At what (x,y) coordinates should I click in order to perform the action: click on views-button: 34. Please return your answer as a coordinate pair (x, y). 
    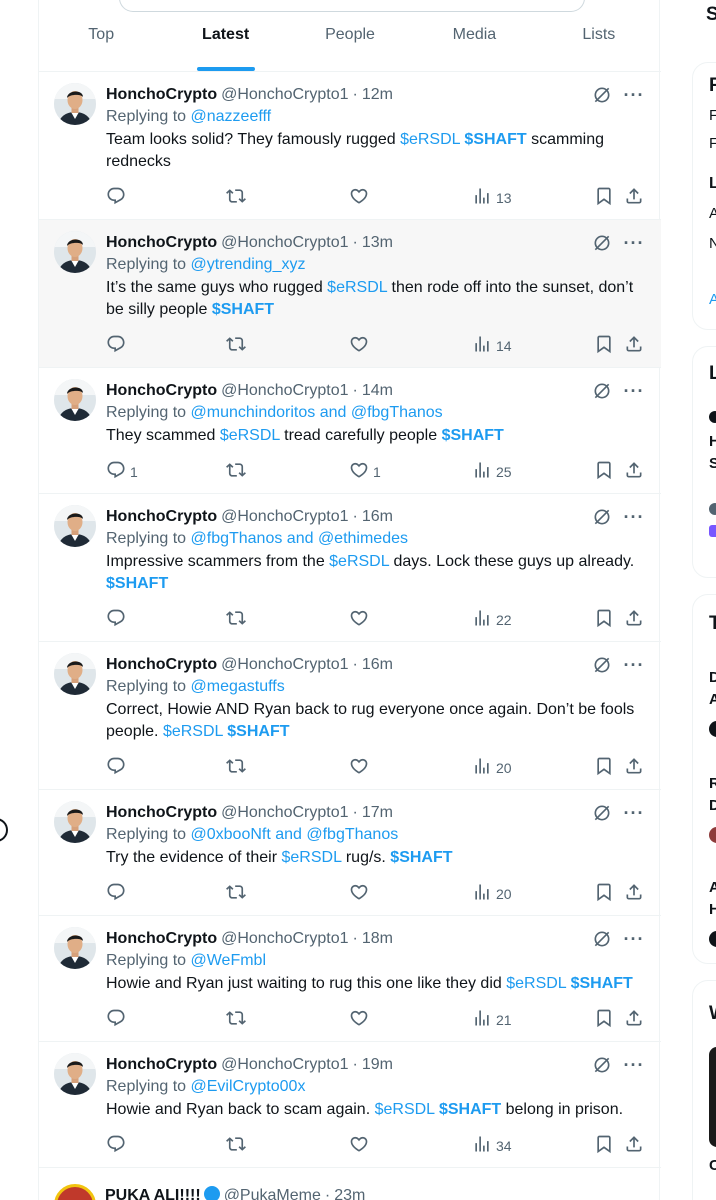
    Looking at the image, I should click on (492, 1145).